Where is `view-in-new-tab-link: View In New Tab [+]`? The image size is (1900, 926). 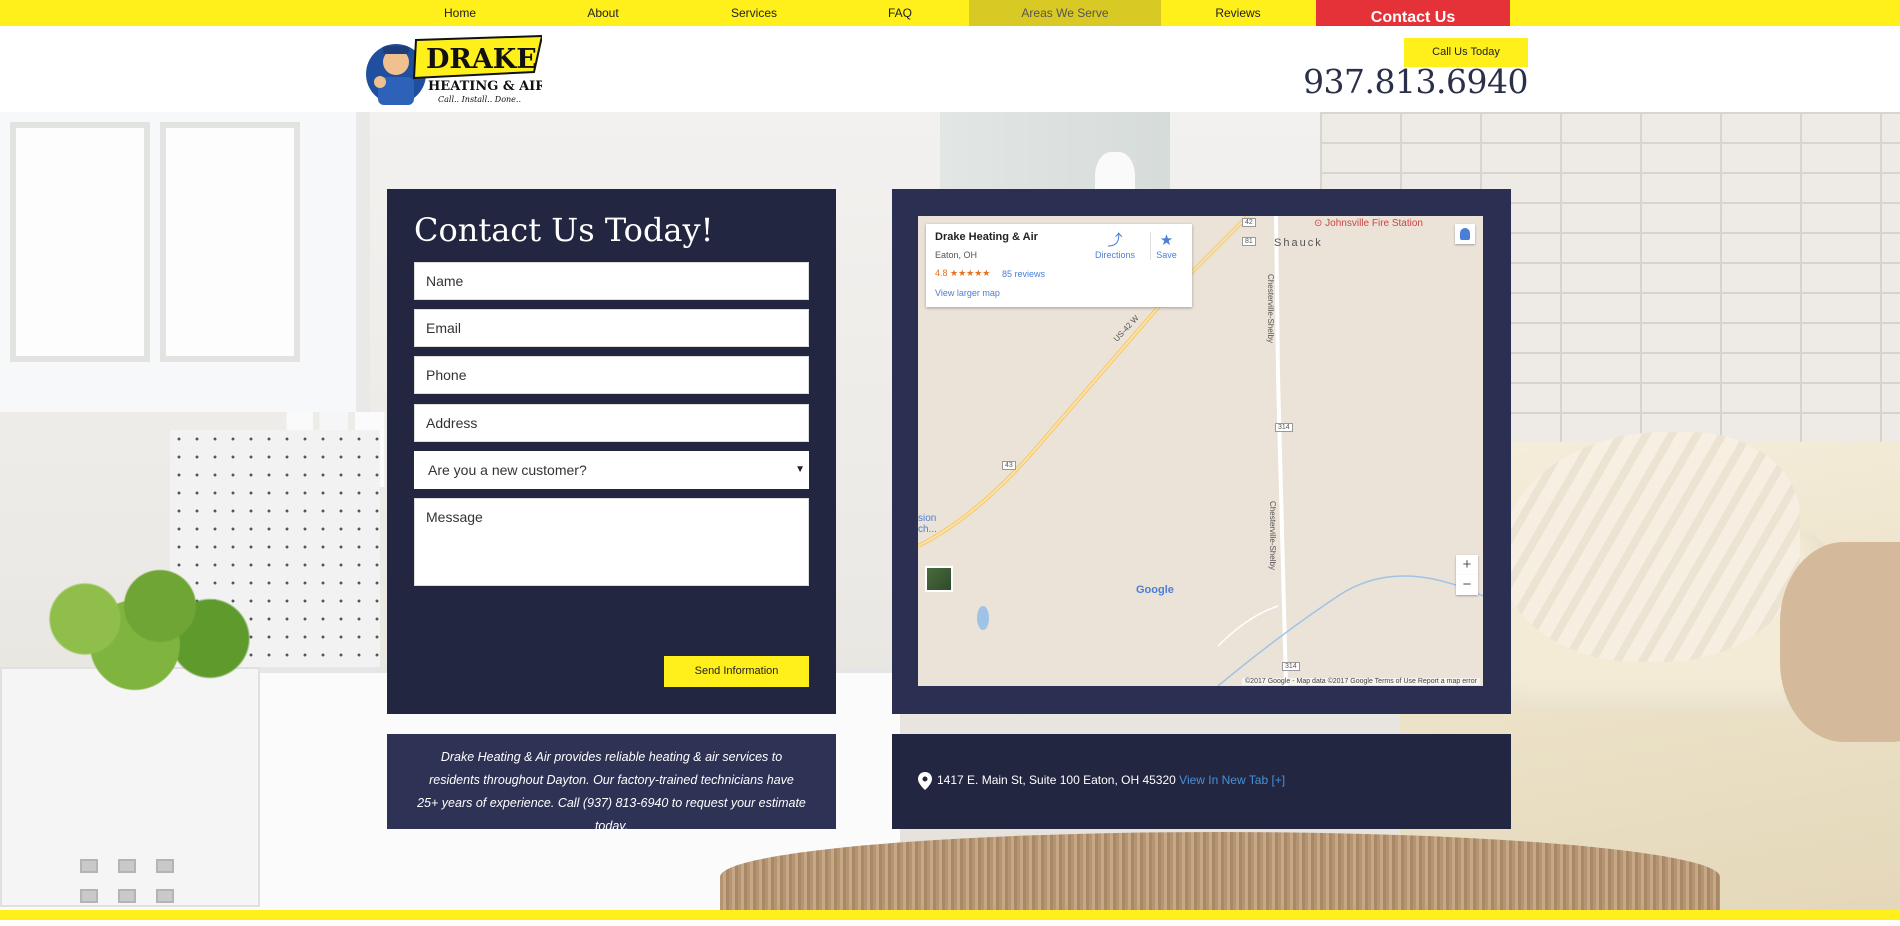
view-in-new-tab-link: View In New Tab [+] is located at coordinates (1232, 780).